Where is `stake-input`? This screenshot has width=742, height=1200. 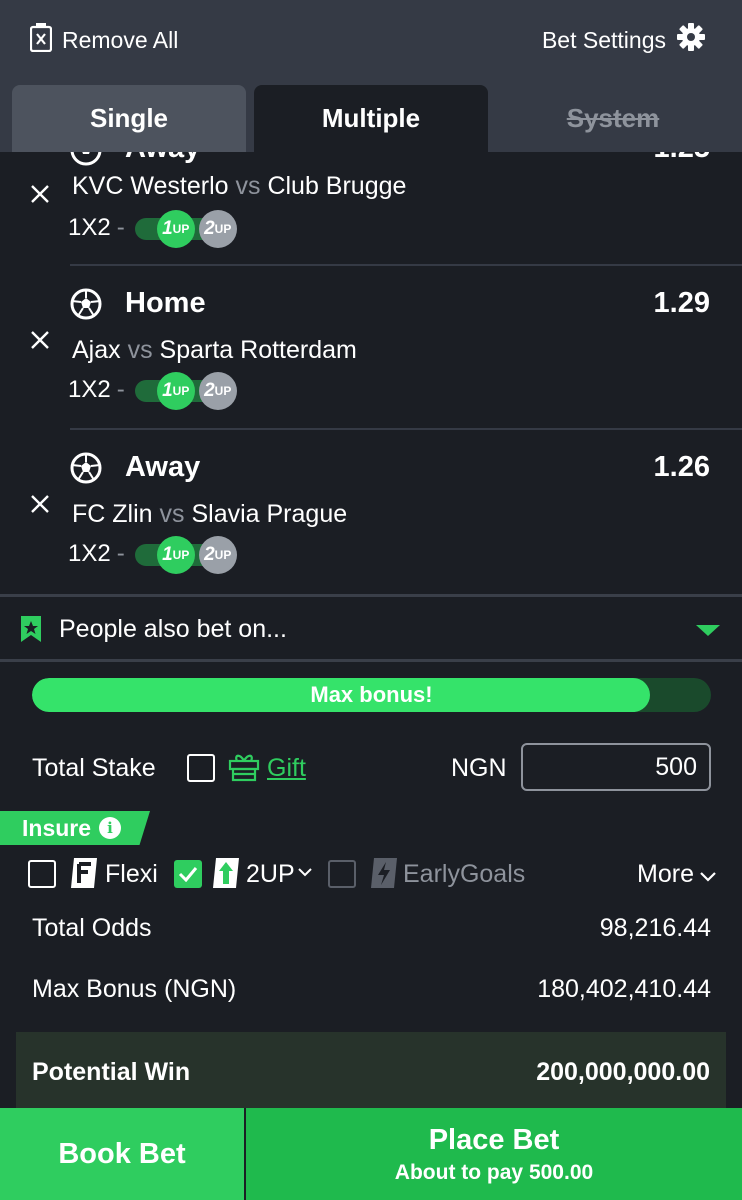 stake-input is located at coordinates (616, 767).